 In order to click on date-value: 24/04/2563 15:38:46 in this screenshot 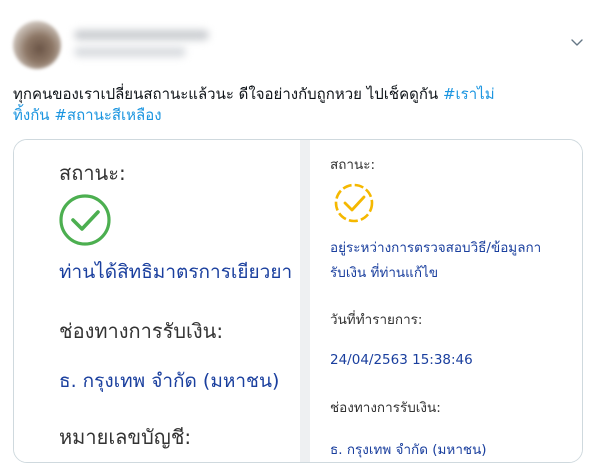, I will do `click(401, 360)`.